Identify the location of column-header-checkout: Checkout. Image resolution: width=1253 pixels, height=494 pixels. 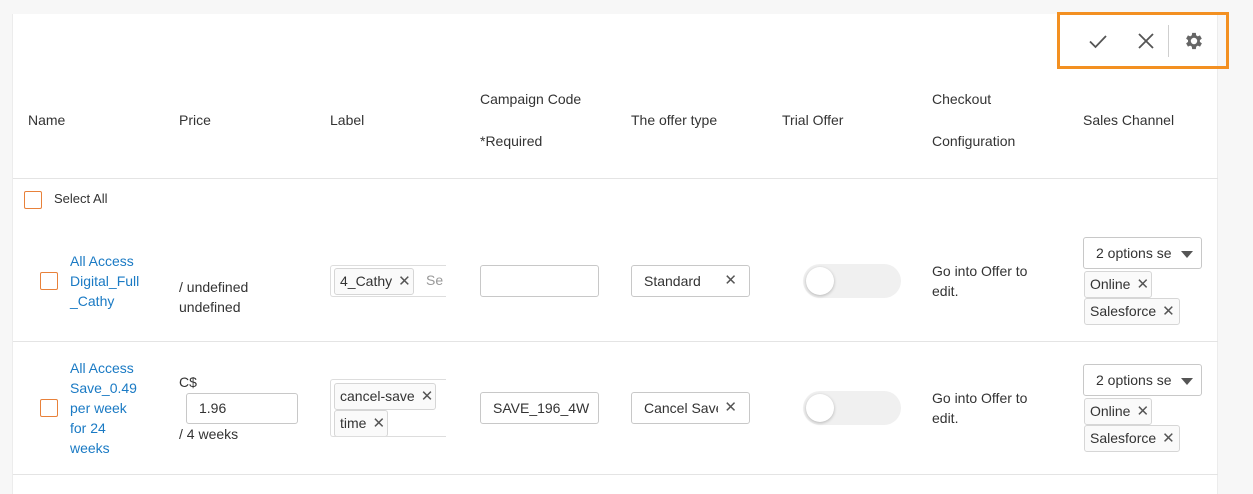
(962, 99).